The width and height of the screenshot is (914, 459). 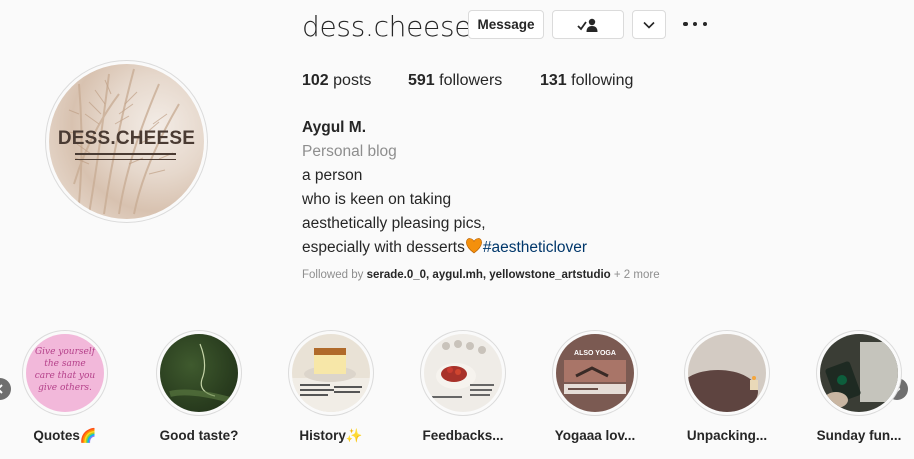 I want to click on highlight-image-plant, so click(x=199, y=373).